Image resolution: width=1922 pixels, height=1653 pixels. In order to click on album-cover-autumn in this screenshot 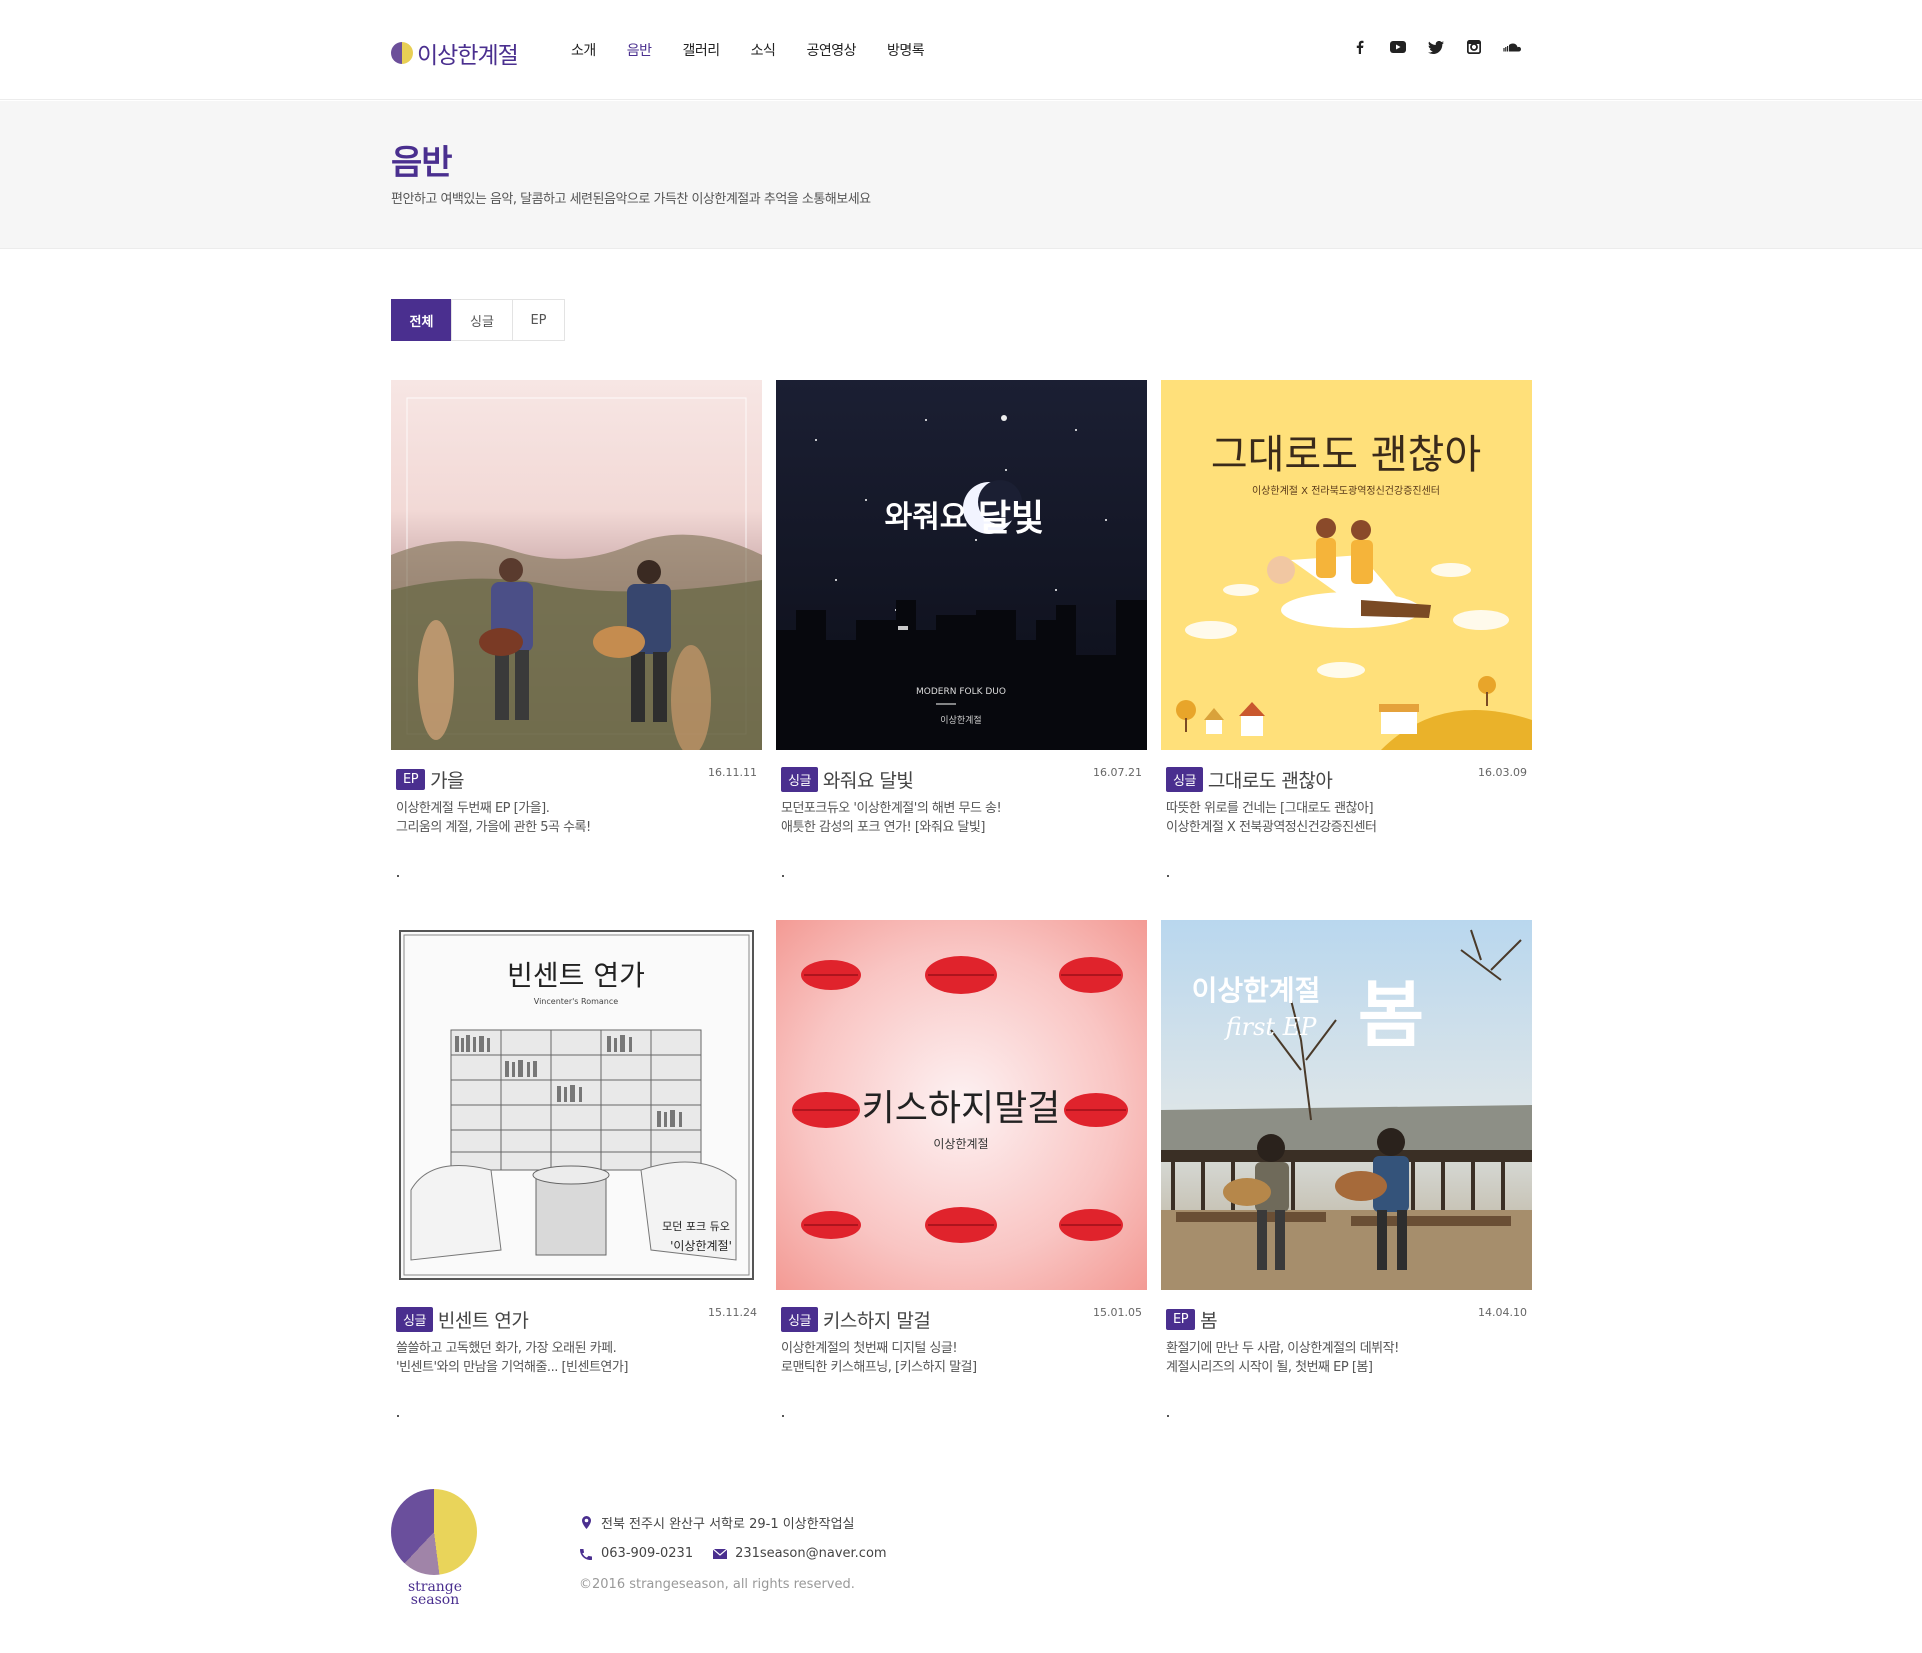, I will do `click(576, 565)`.